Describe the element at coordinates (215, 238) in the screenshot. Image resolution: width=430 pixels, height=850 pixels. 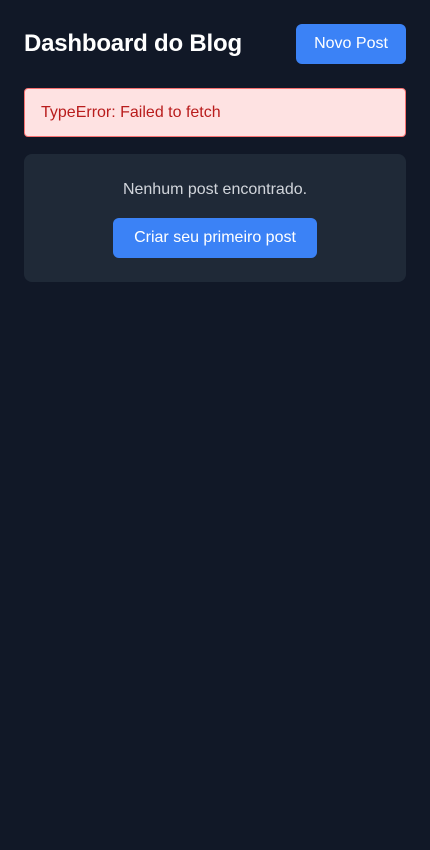
I see `create-first-post-button: Criar seu primeiro post` at that location.